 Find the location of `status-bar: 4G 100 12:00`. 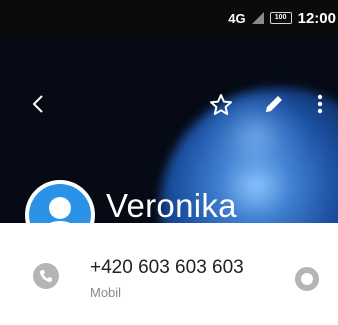

status-bar: 4G 100 12:00 is located at coordinates (169, 18).